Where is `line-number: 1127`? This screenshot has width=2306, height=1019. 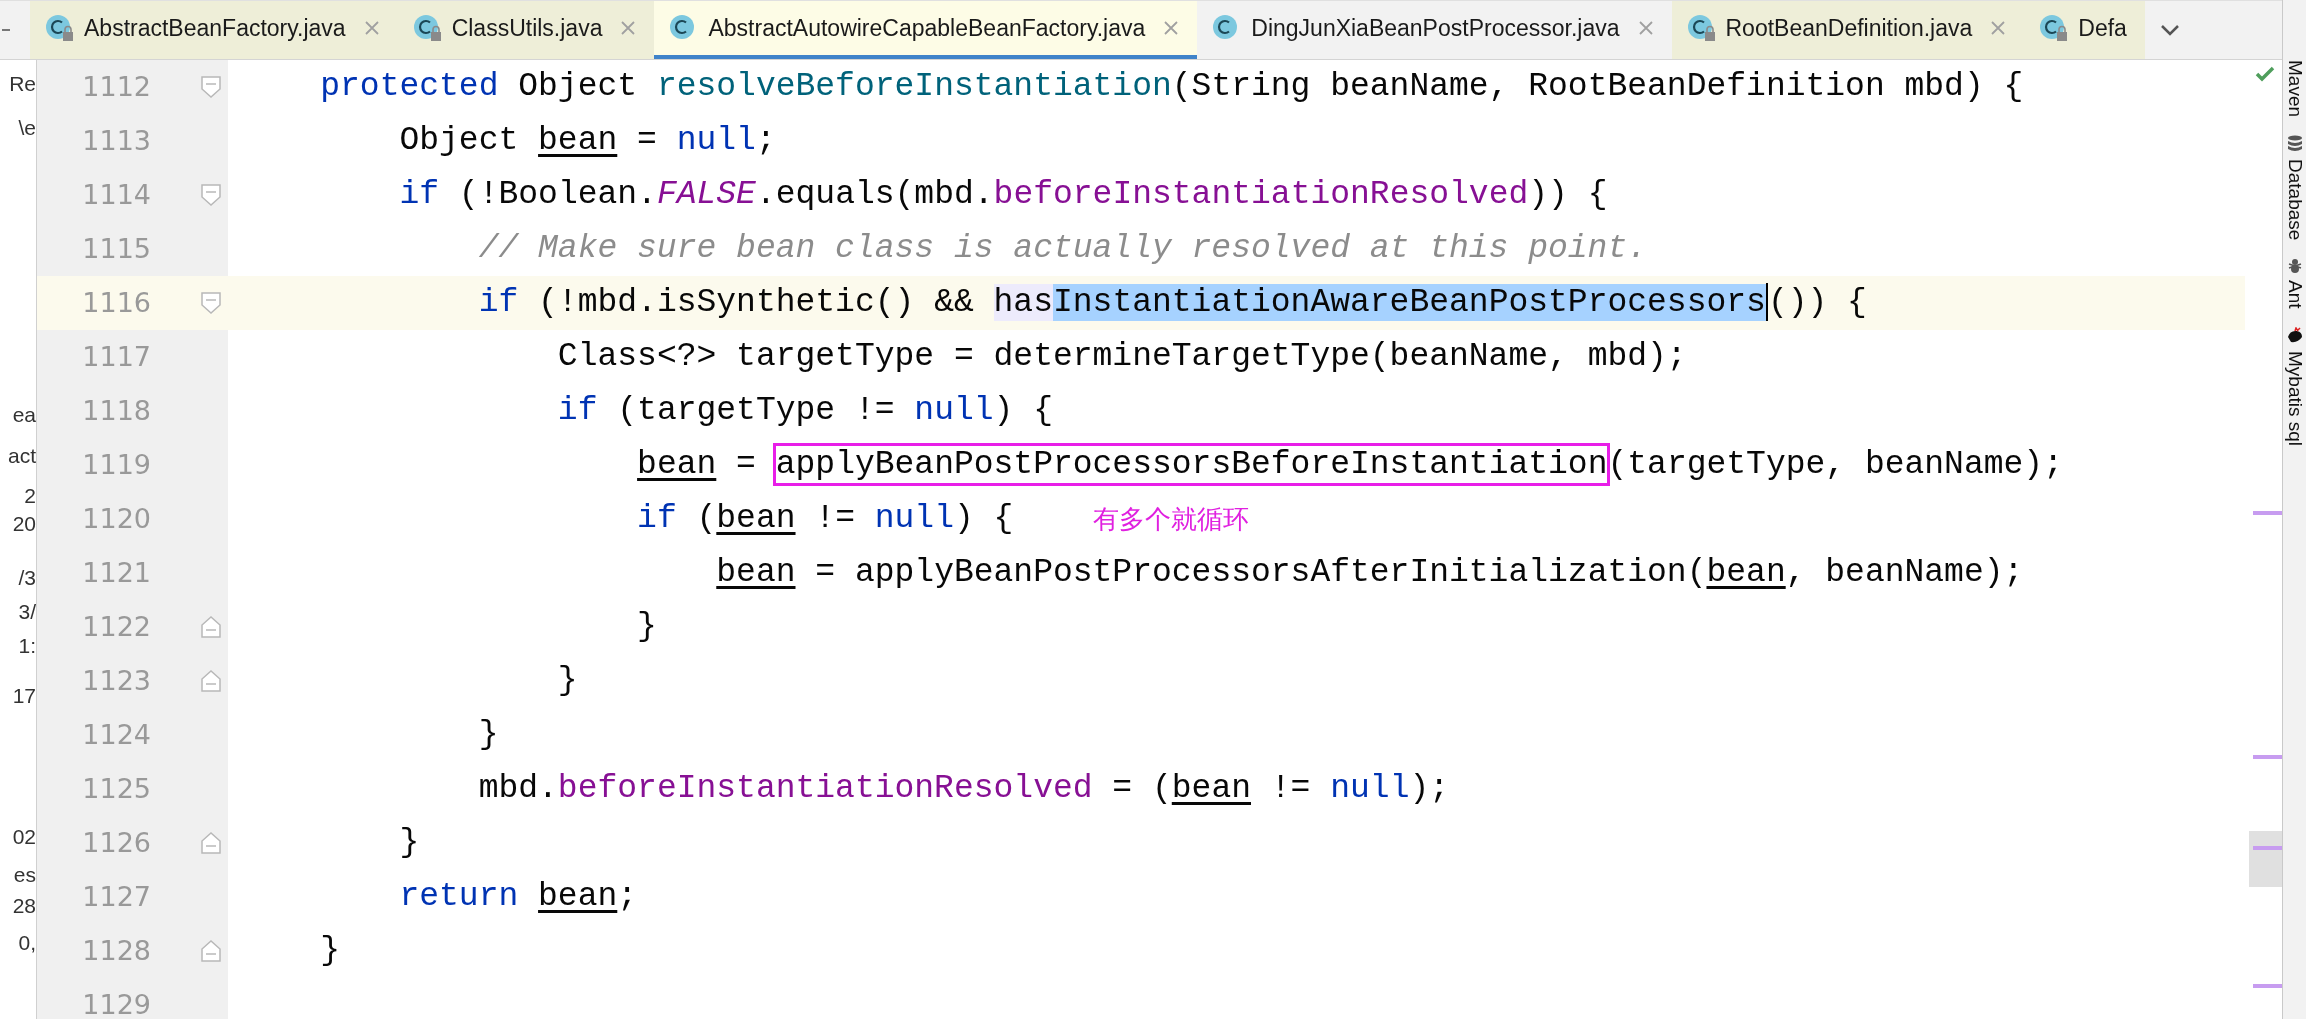 line-number: 1127 is located at coordinates (116, 897).